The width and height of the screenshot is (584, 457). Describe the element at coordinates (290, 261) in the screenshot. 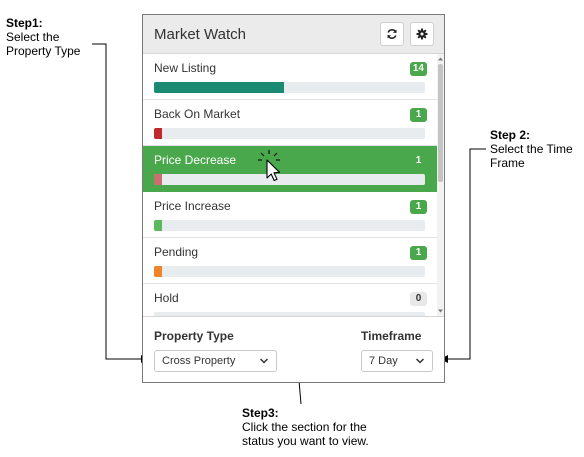

I see `status-row: Pending 1` at that location.